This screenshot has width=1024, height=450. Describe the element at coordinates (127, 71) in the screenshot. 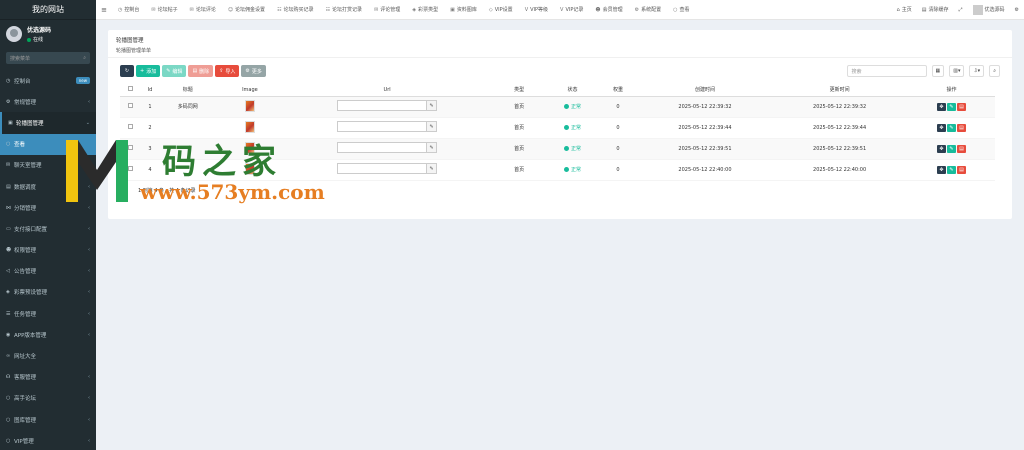

I see `refresh-button: ↻` at that location.